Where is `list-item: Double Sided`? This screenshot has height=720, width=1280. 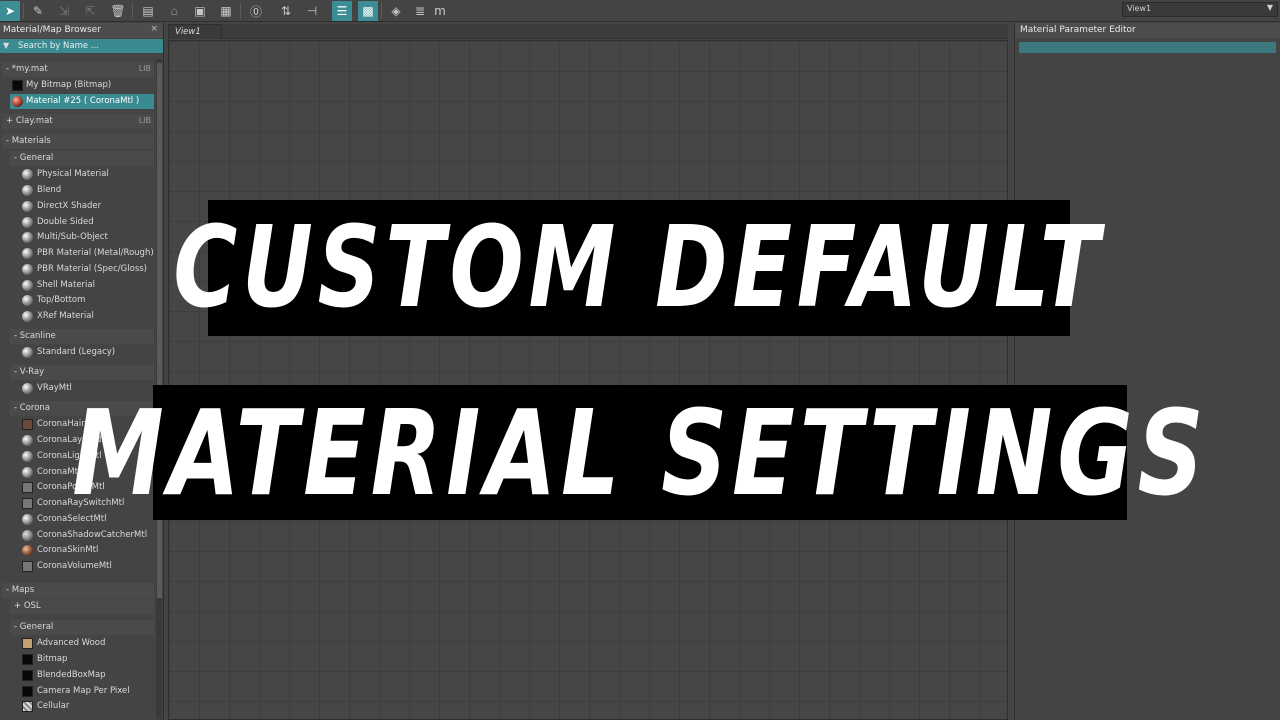 list-item: Double Sided is located at coordinates (87, 222).